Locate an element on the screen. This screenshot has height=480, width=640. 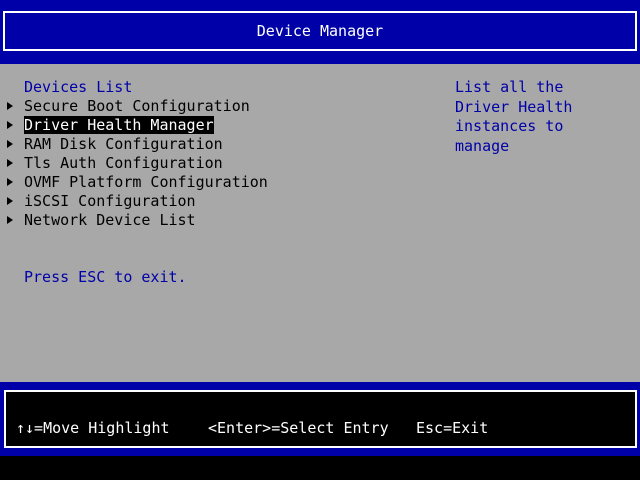
press-esc-hint: Press ESC to exit. is located at coordinates (105, 277).